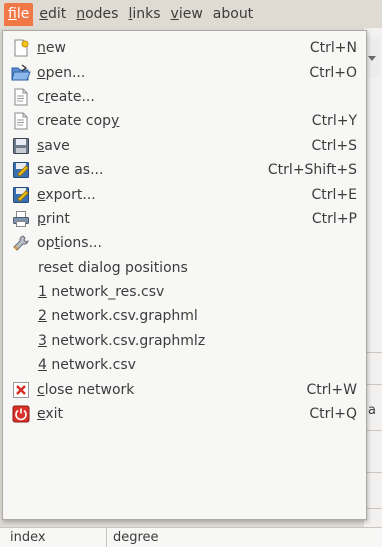 The height and width of the screenshot is (547, 382). I want to click on menu-view: view, so click(187, 14).